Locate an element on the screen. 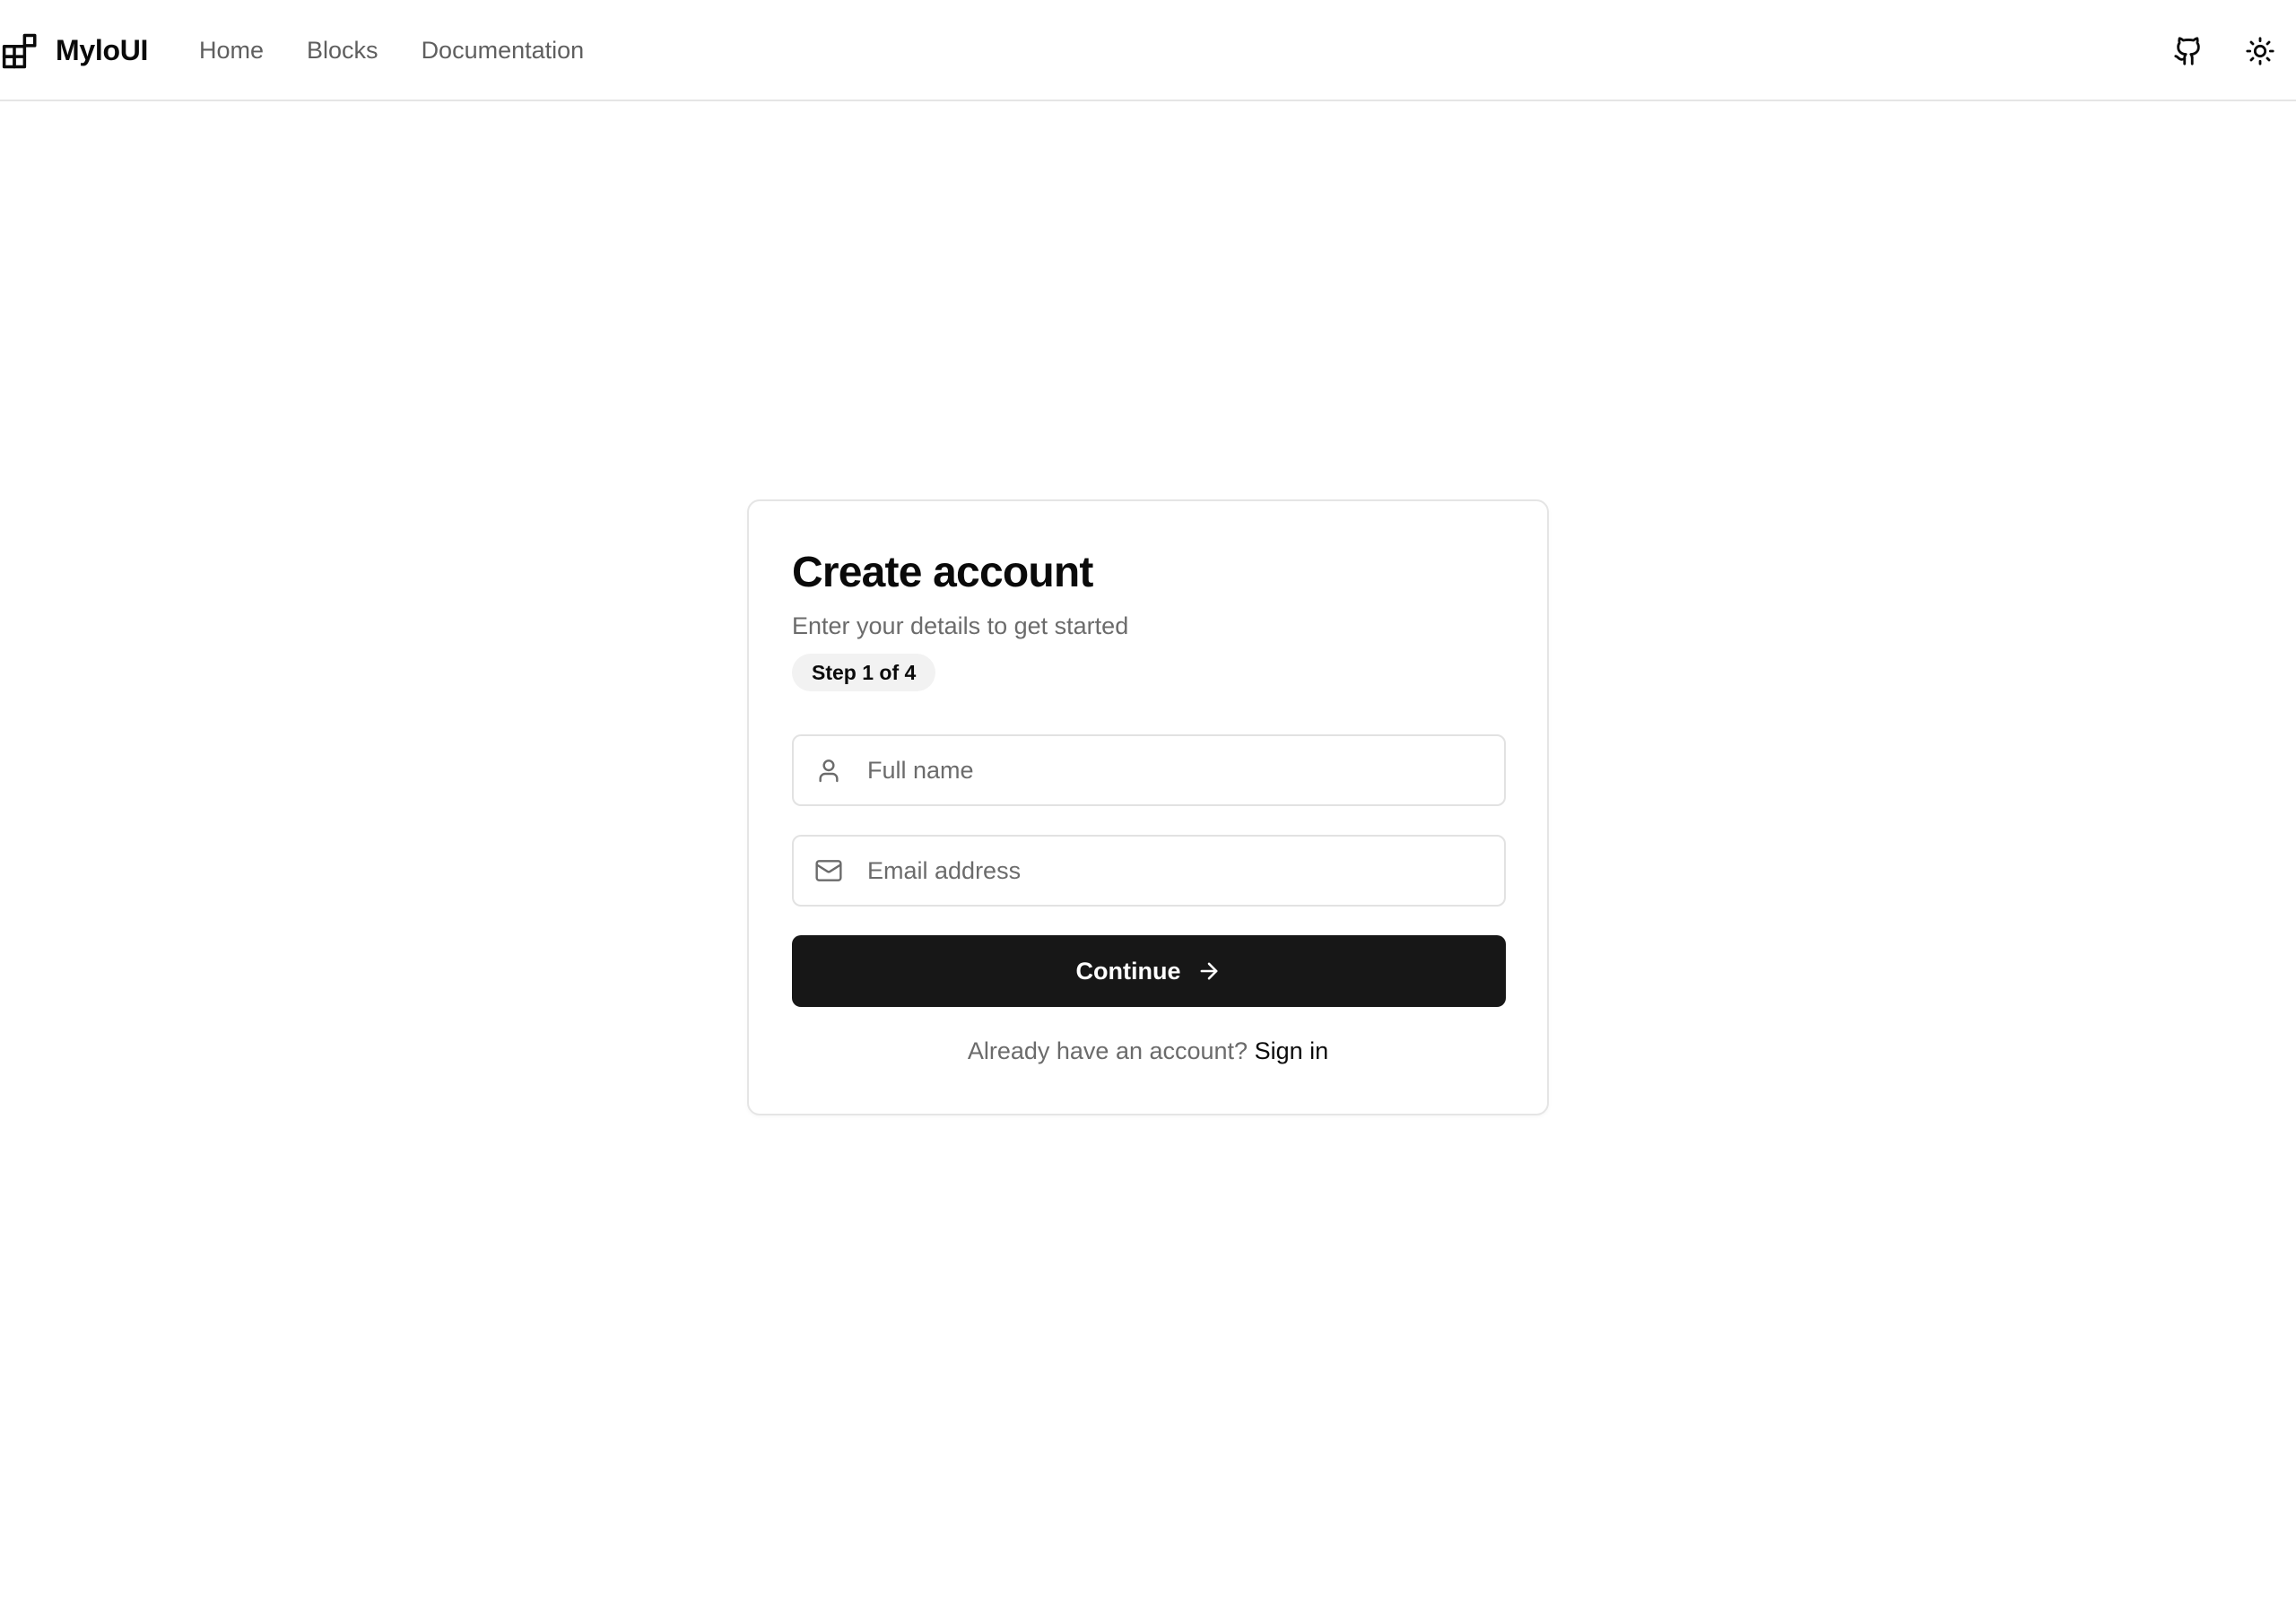 Image resolution: width=2296 pixels, height=1614 pixels. nav-blocks-link: Blocks is located at coordinates (342, 51).